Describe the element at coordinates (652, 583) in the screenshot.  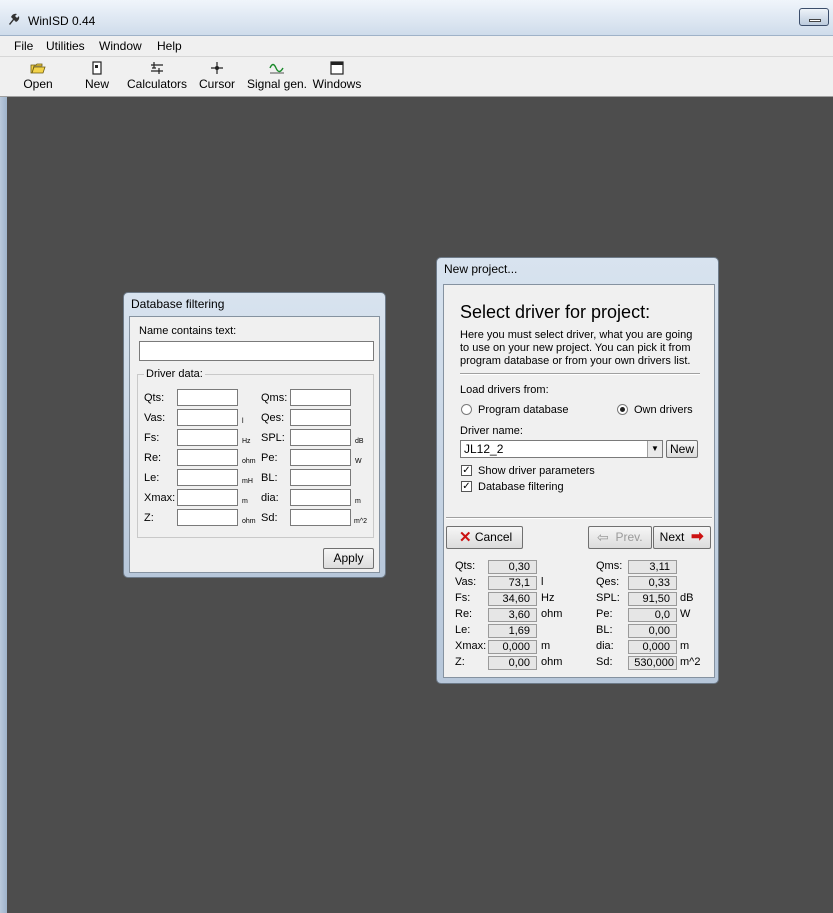
I see `qes-value: 0,33` at that location.